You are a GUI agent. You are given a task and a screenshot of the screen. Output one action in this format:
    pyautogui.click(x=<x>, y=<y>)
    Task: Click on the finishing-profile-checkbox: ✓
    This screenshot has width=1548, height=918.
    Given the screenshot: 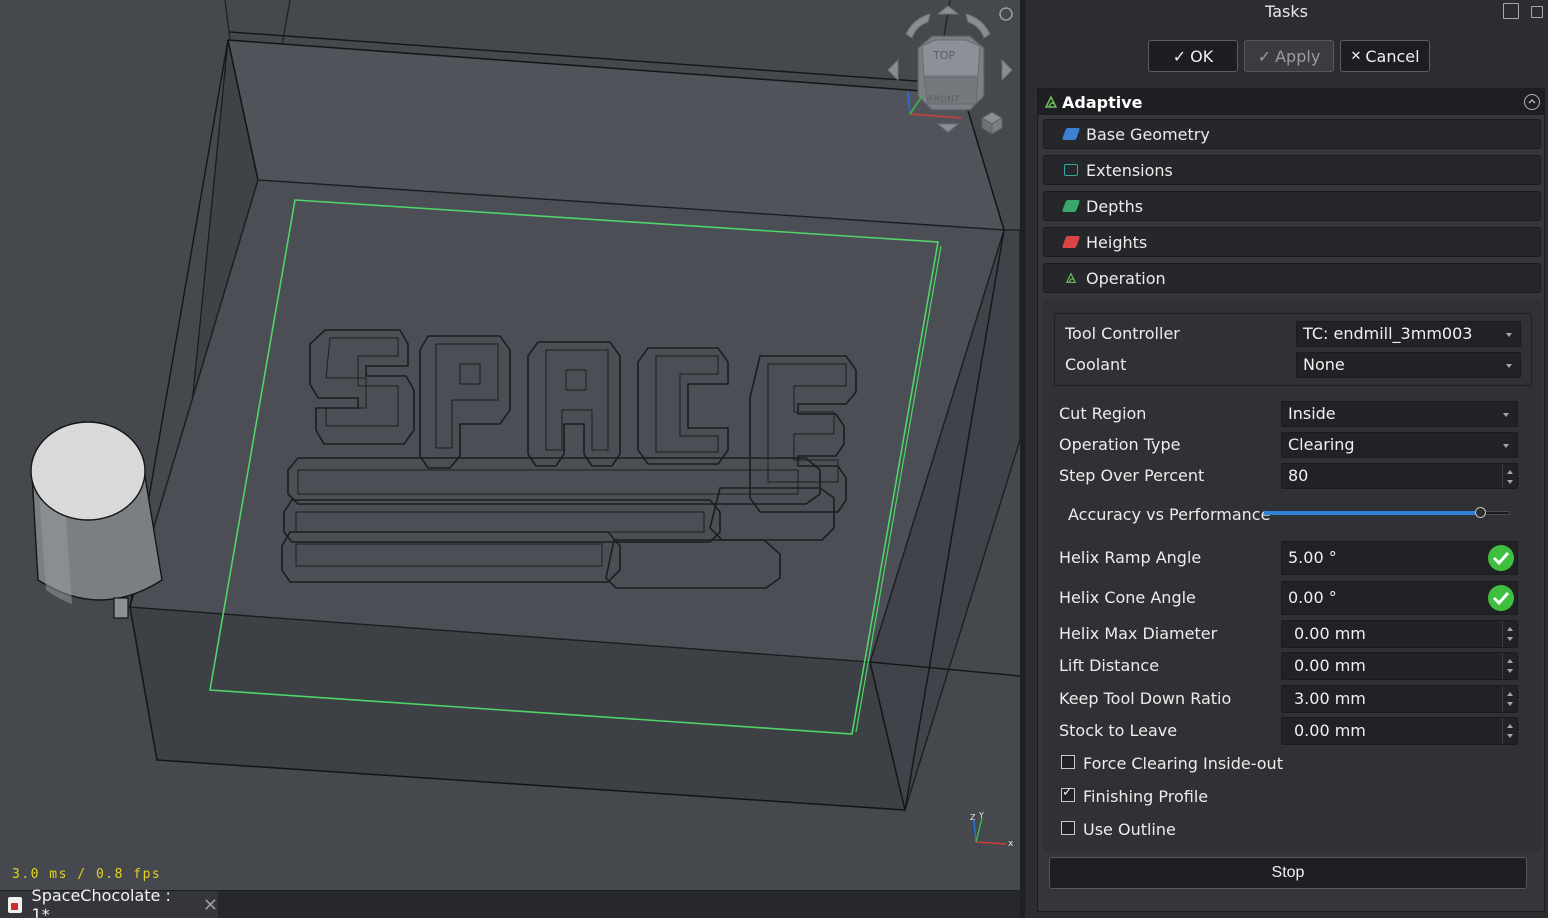 What is the action you would take?
    pyautogui.click(x=1068, y=793)
    